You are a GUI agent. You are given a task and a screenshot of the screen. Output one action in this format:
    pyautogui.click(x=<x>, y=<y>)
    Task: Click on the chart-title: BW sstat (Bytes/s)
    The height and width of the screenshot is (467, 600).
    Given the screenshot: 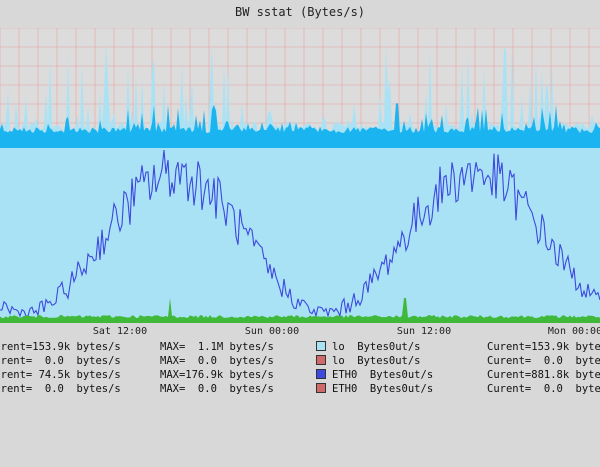 What is the action you would take?
    pyautogui.click(x=300, y=12)
    